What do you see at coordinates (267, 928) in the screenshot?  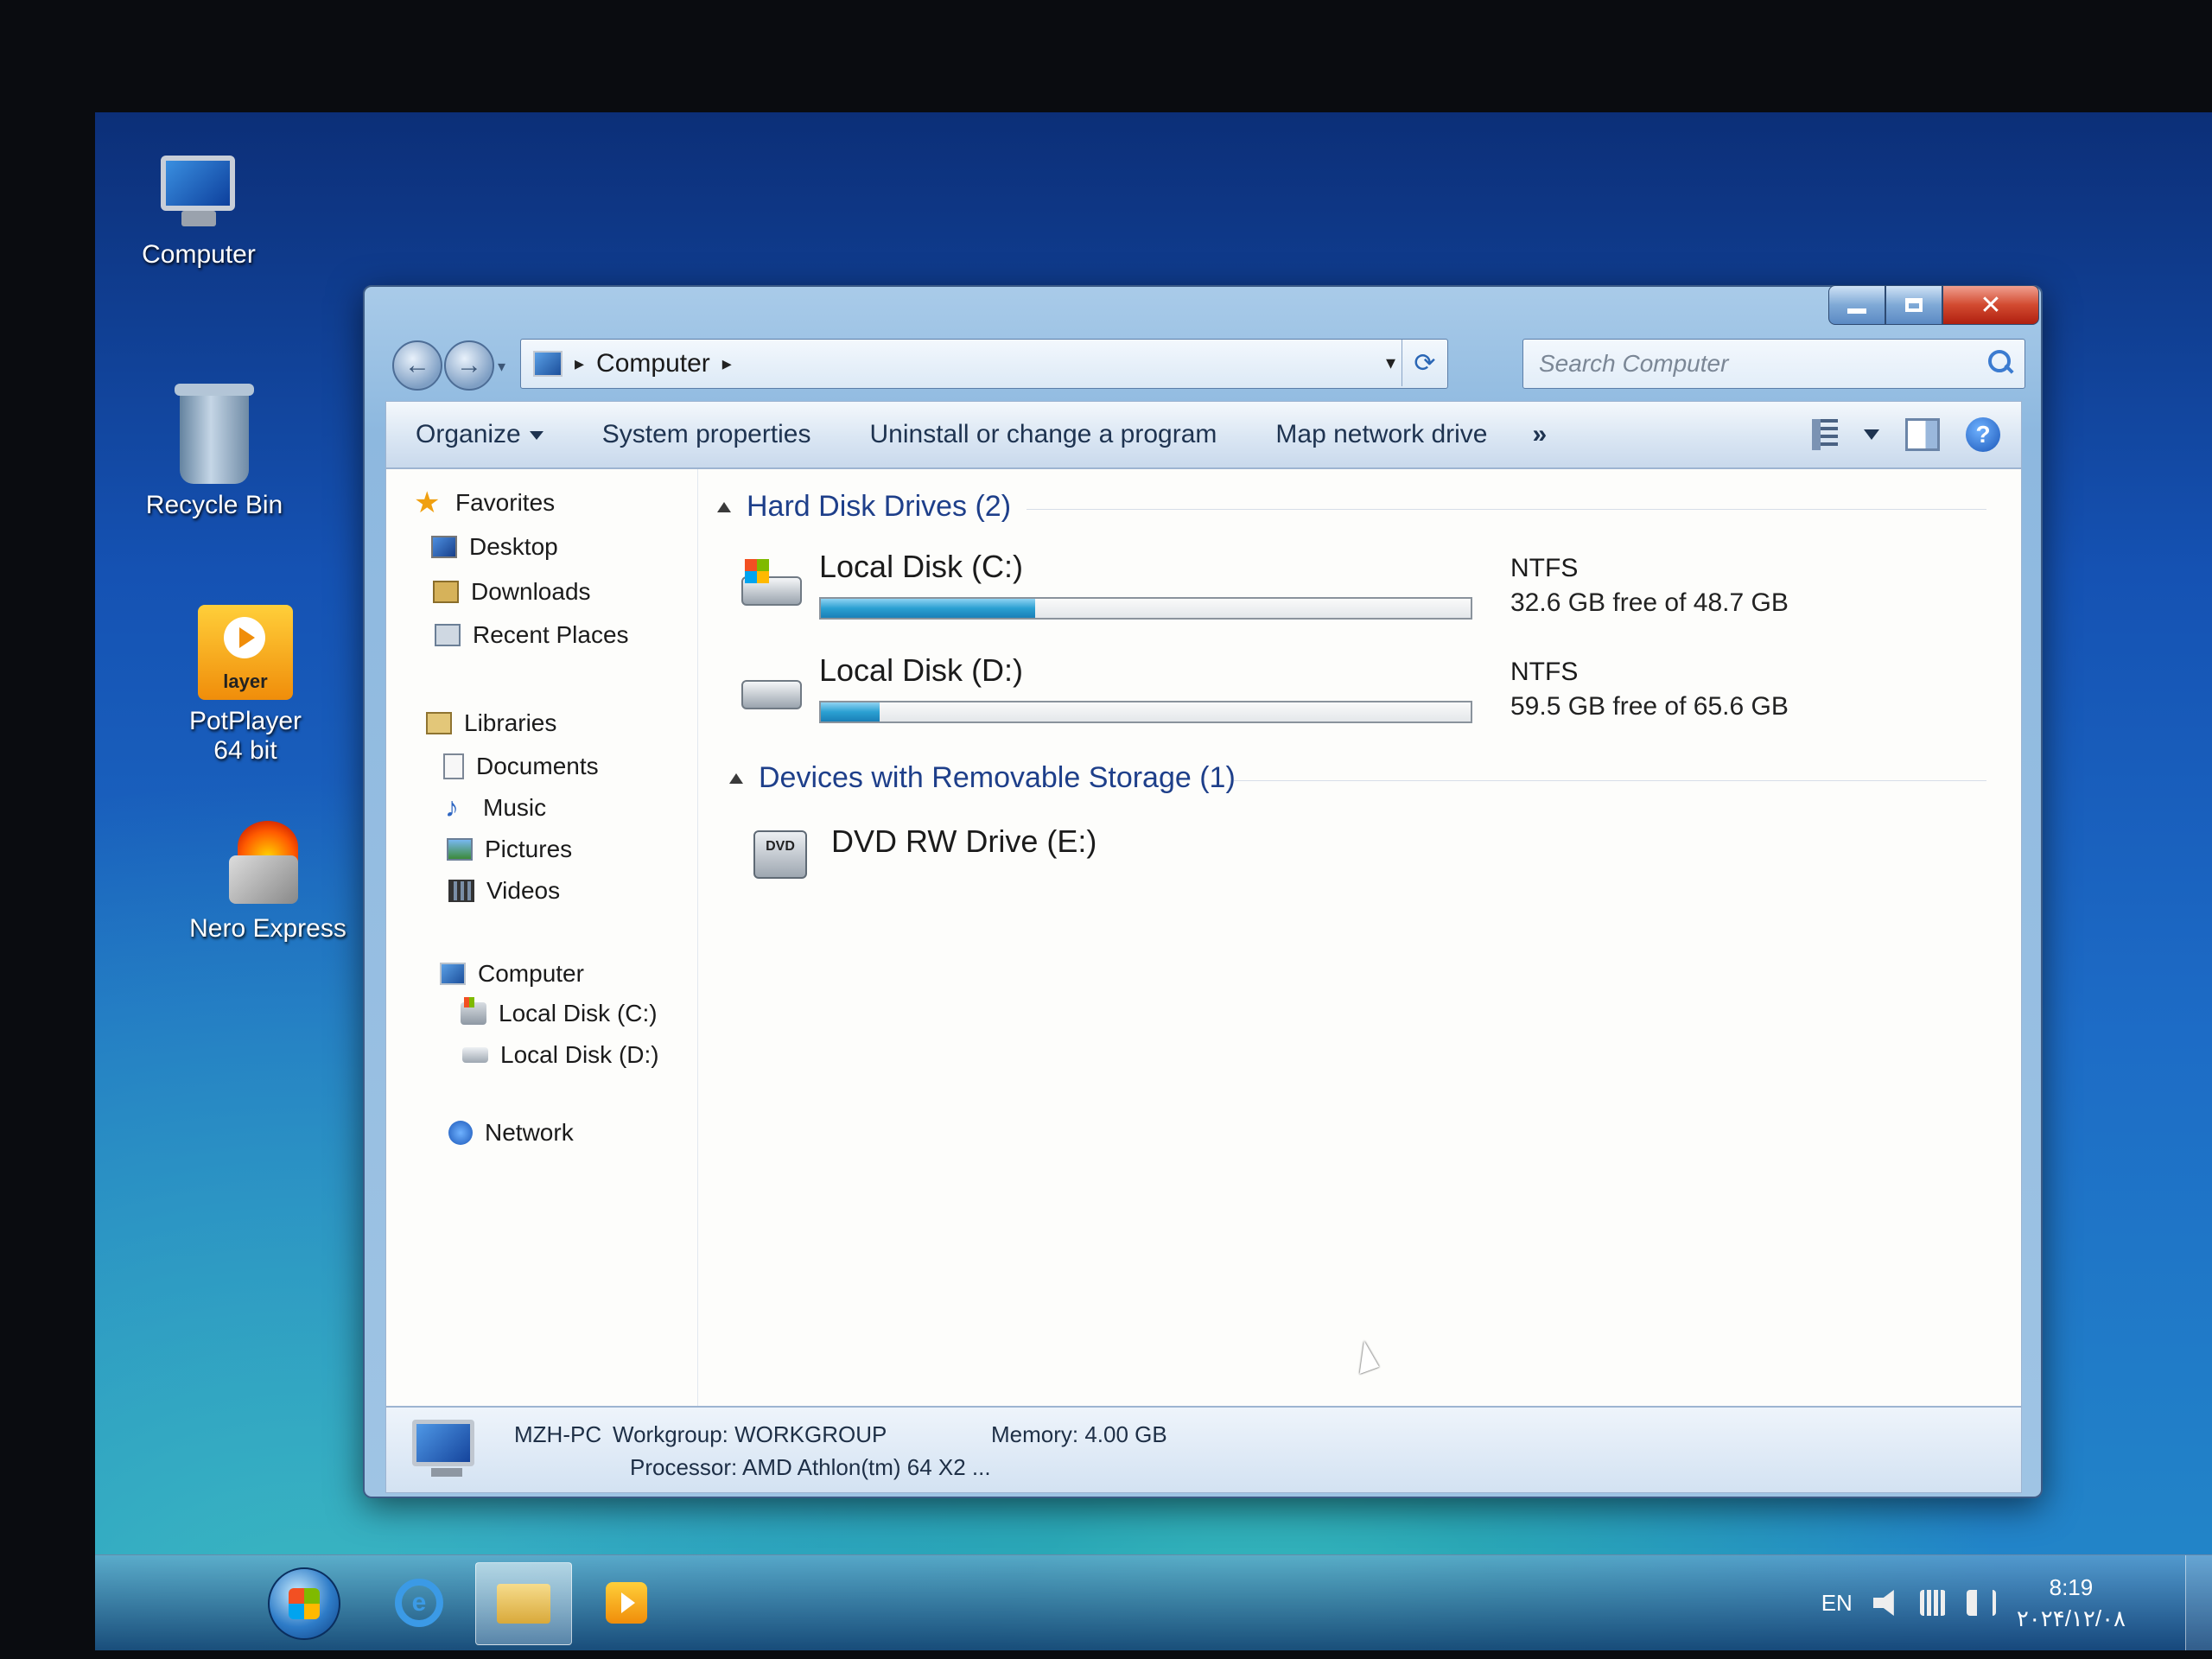 I see `desktop-icon-label: Nero Express` at bounding box center [267, 928].